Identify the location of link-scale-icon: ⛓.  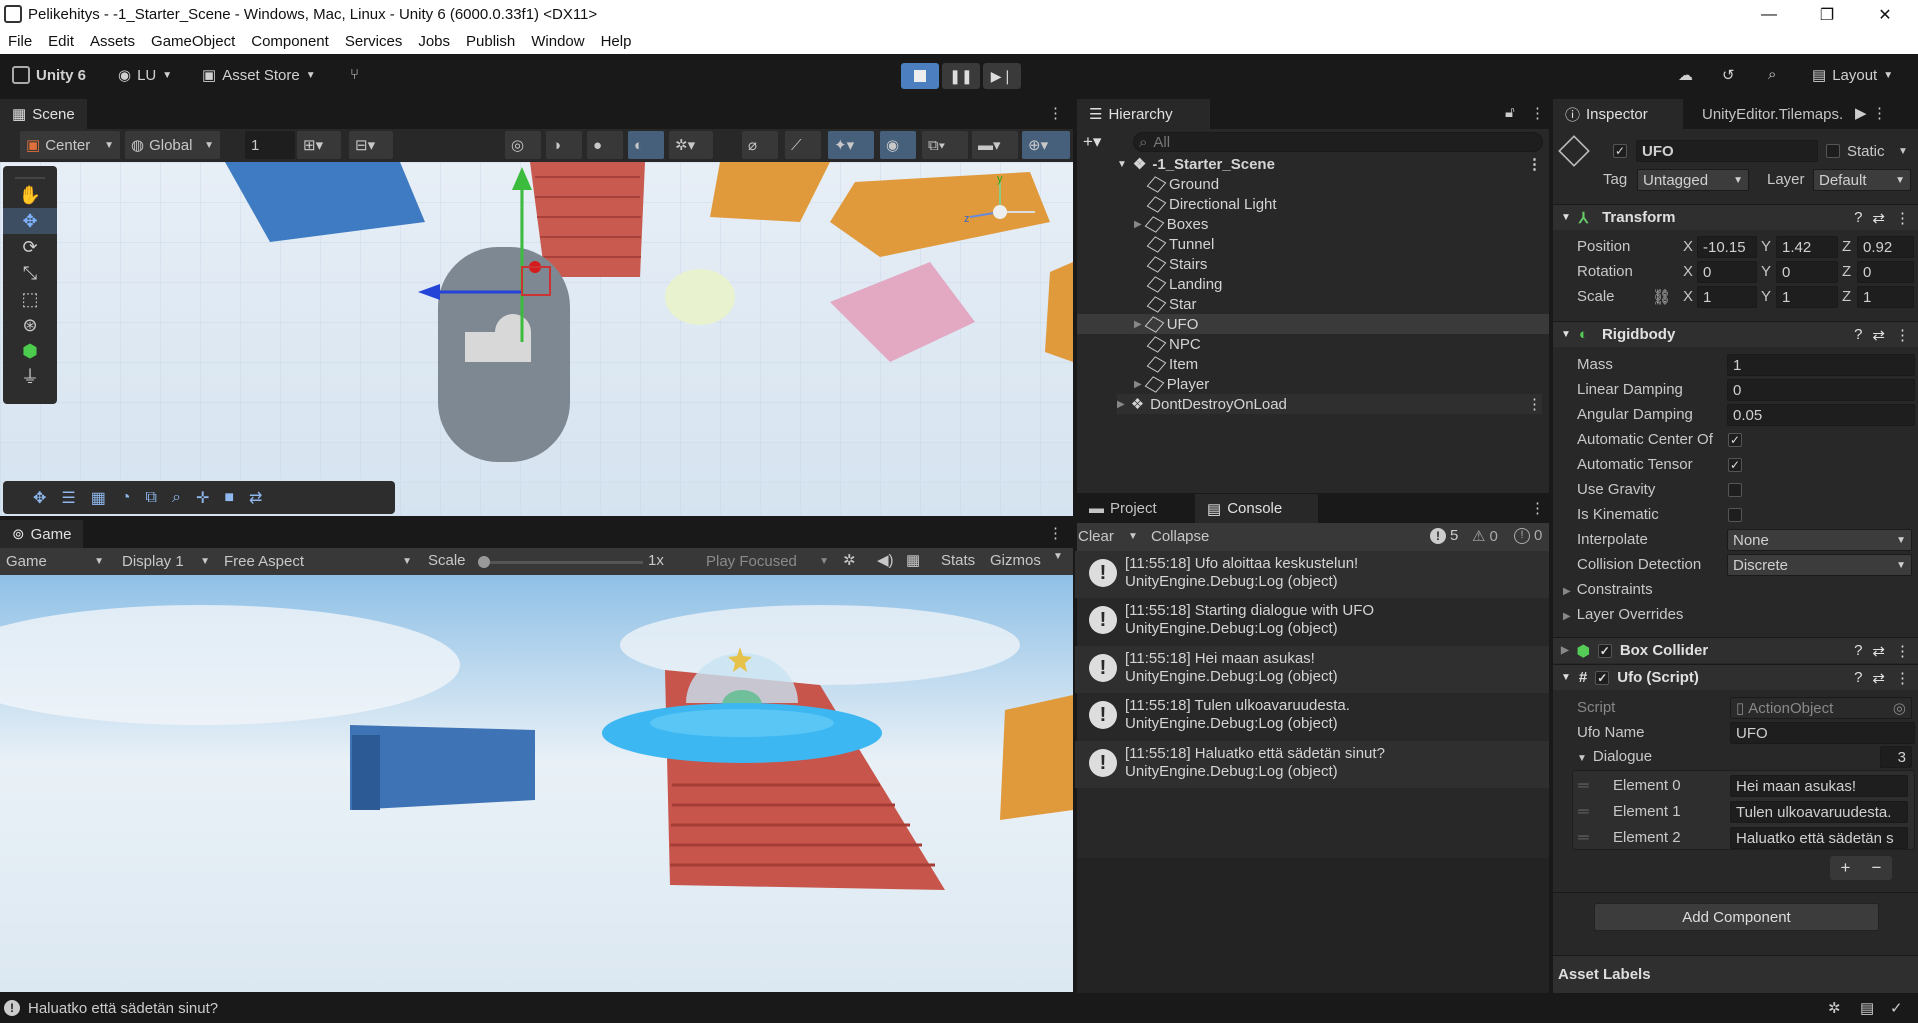
(1661, 297).